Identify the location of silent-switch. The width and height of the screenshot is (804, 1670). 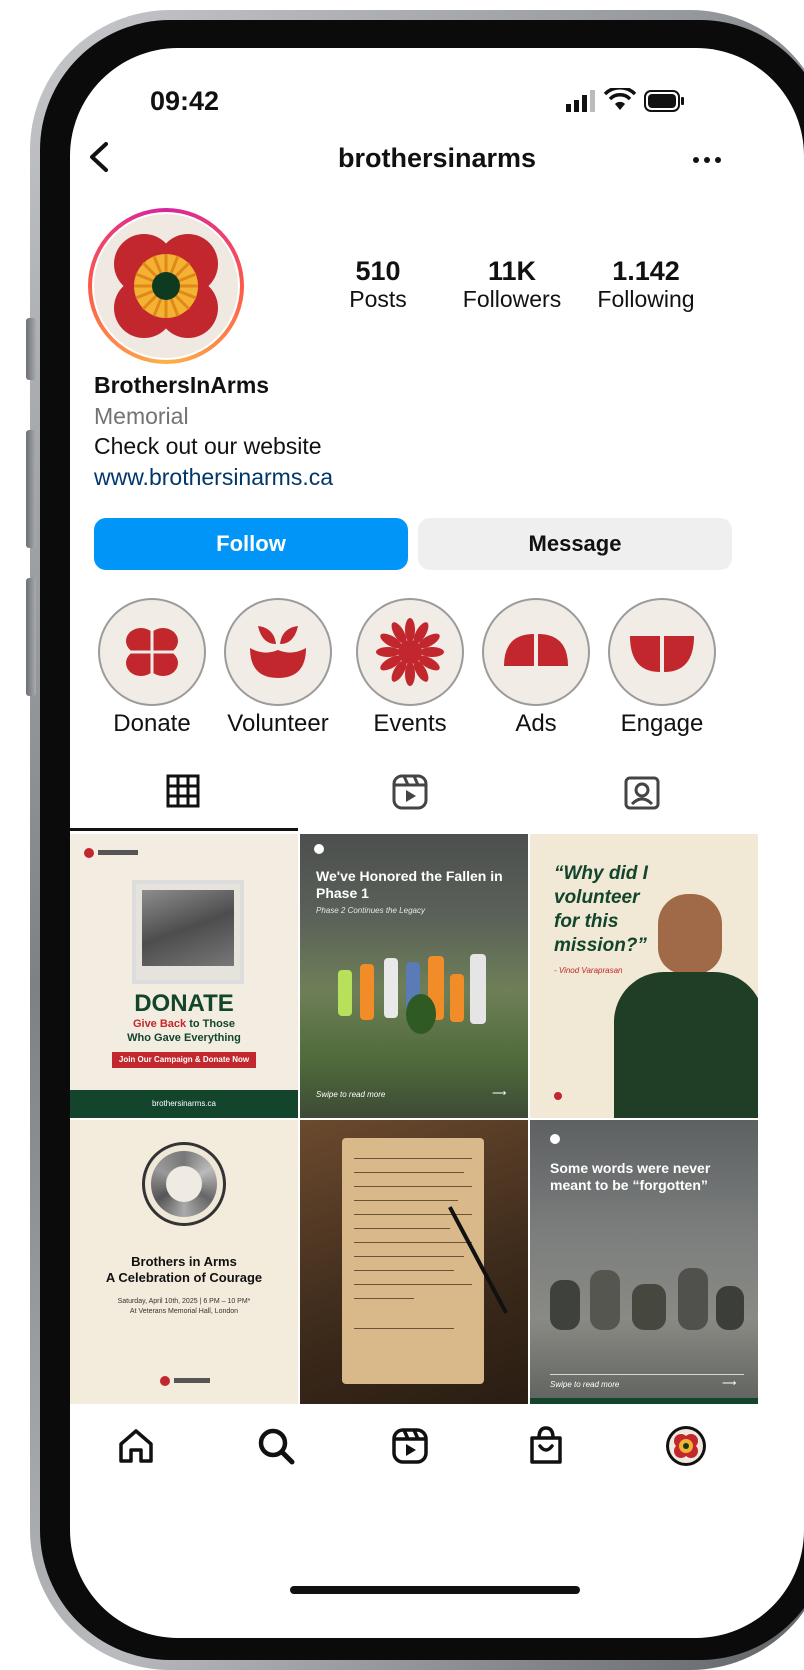
(31, 349).